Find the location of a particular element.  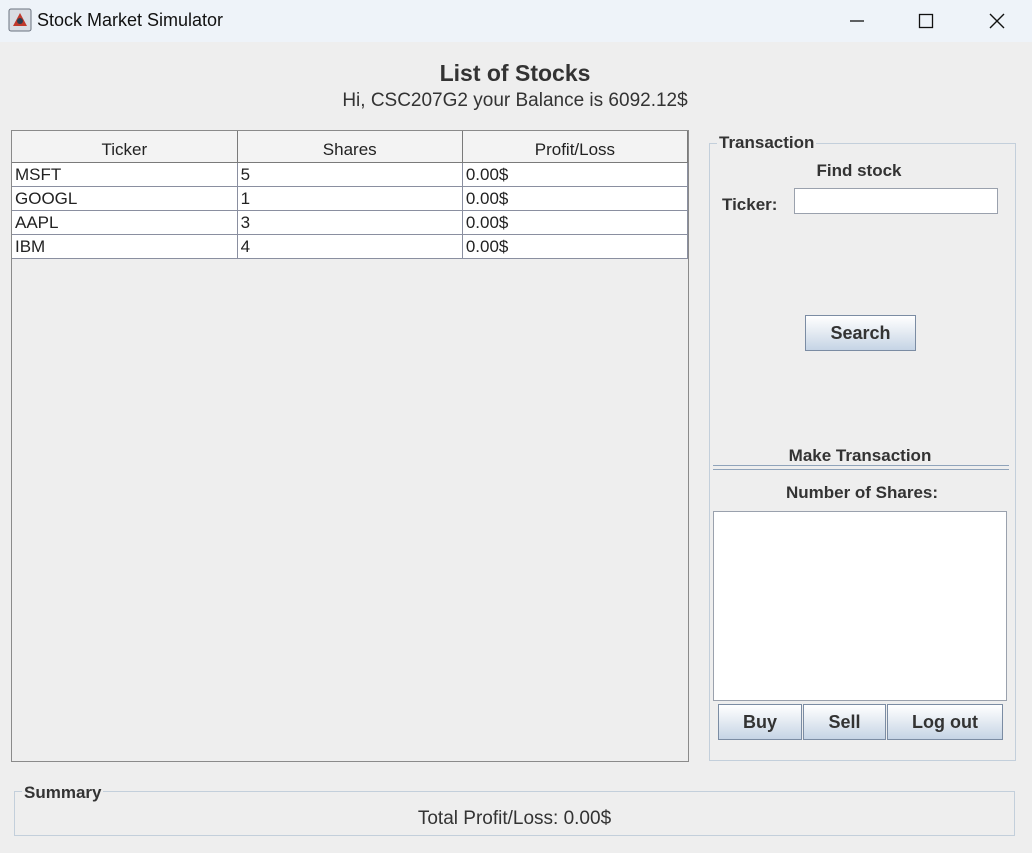

cell-shares: 1 is located at coordinates (349, 198).